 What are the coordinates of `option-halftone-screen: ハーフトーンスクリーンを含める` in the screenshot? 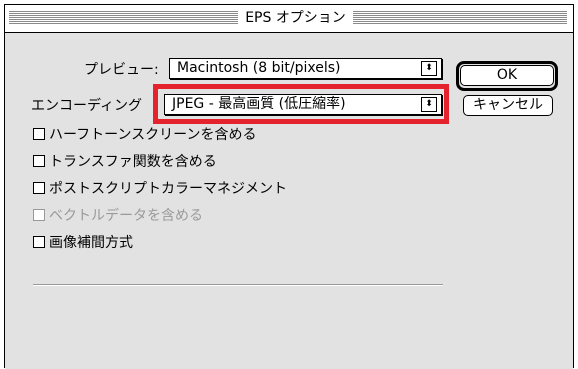 It's located at (144, 134).